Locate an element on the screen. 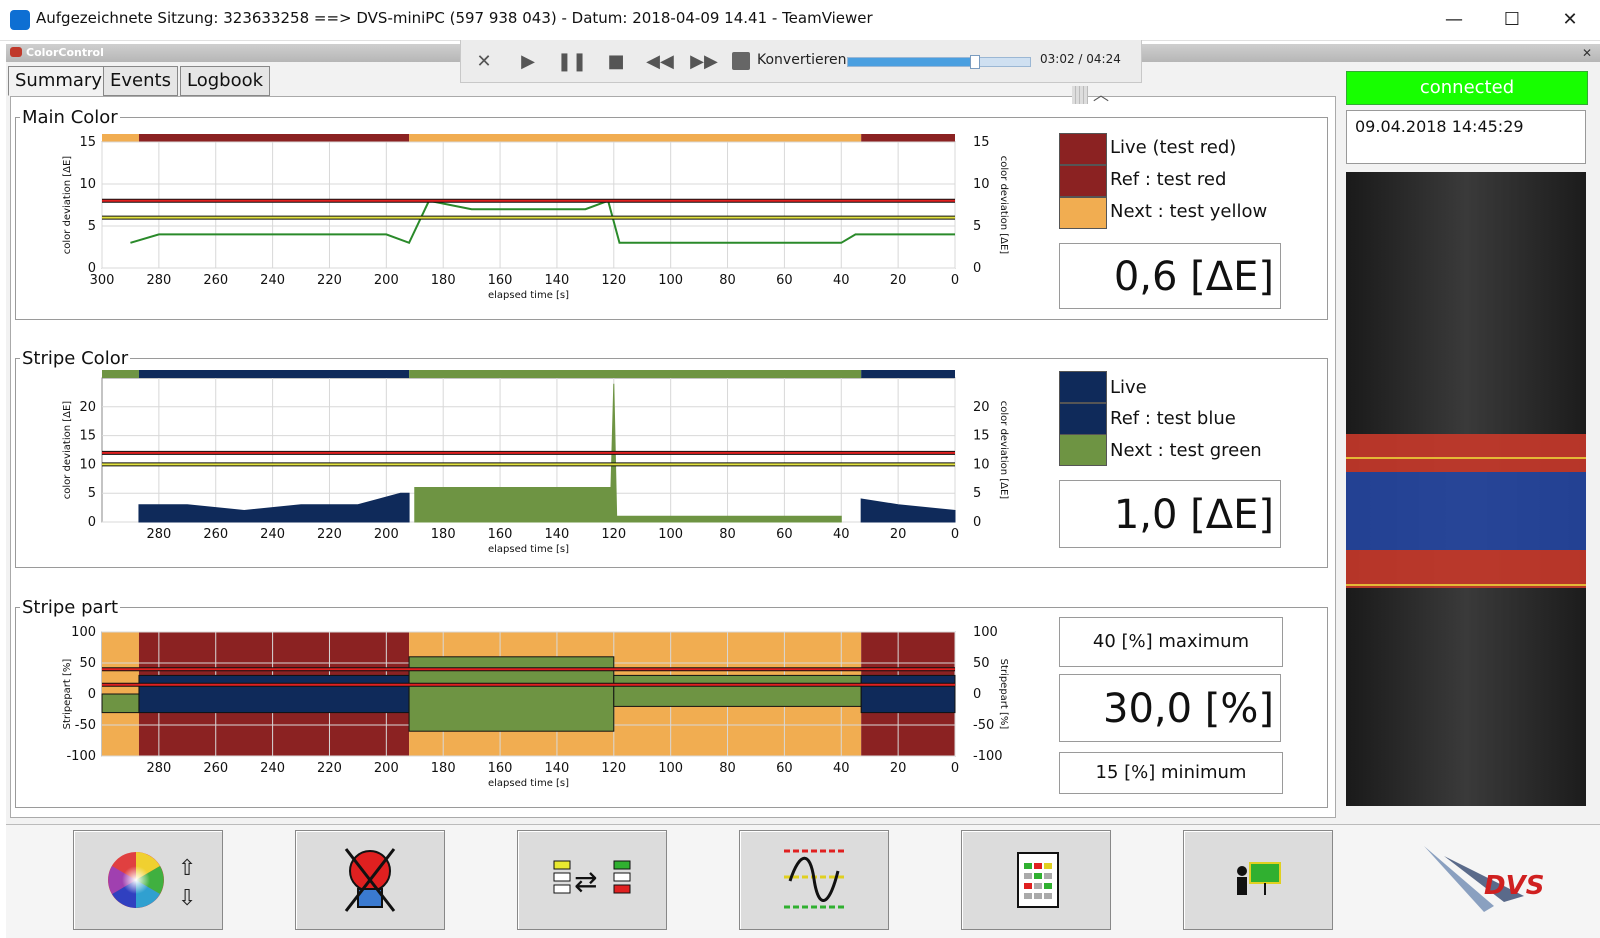  tolerance-curve-icon is located at coordinates (814, 879).